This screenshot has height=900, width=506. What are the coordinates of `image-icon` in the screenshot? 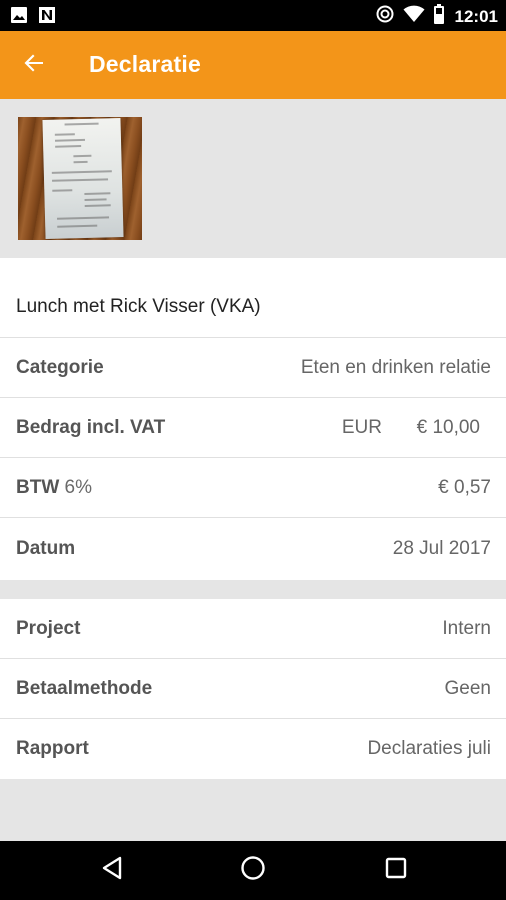 It's located at (19, 17).